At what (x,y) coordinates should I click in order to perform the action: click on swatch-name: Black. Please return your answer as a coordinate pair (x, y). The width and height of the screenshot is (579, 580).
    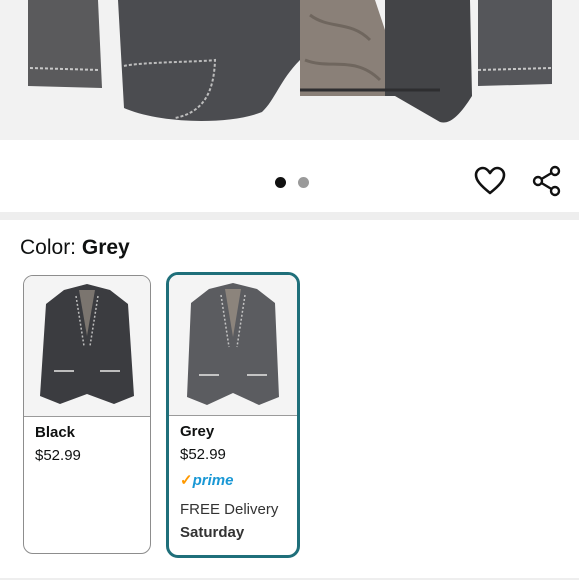
    Looking at the image, I should click on (55, 432).